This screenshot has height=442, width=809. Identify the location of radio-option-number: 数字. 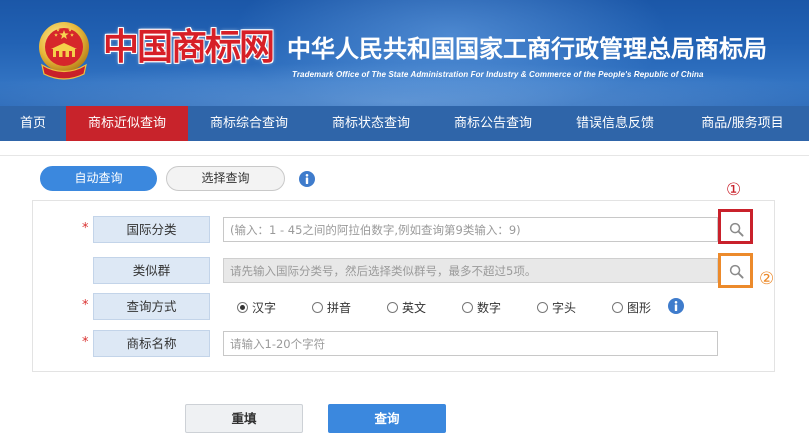
(499, 307).